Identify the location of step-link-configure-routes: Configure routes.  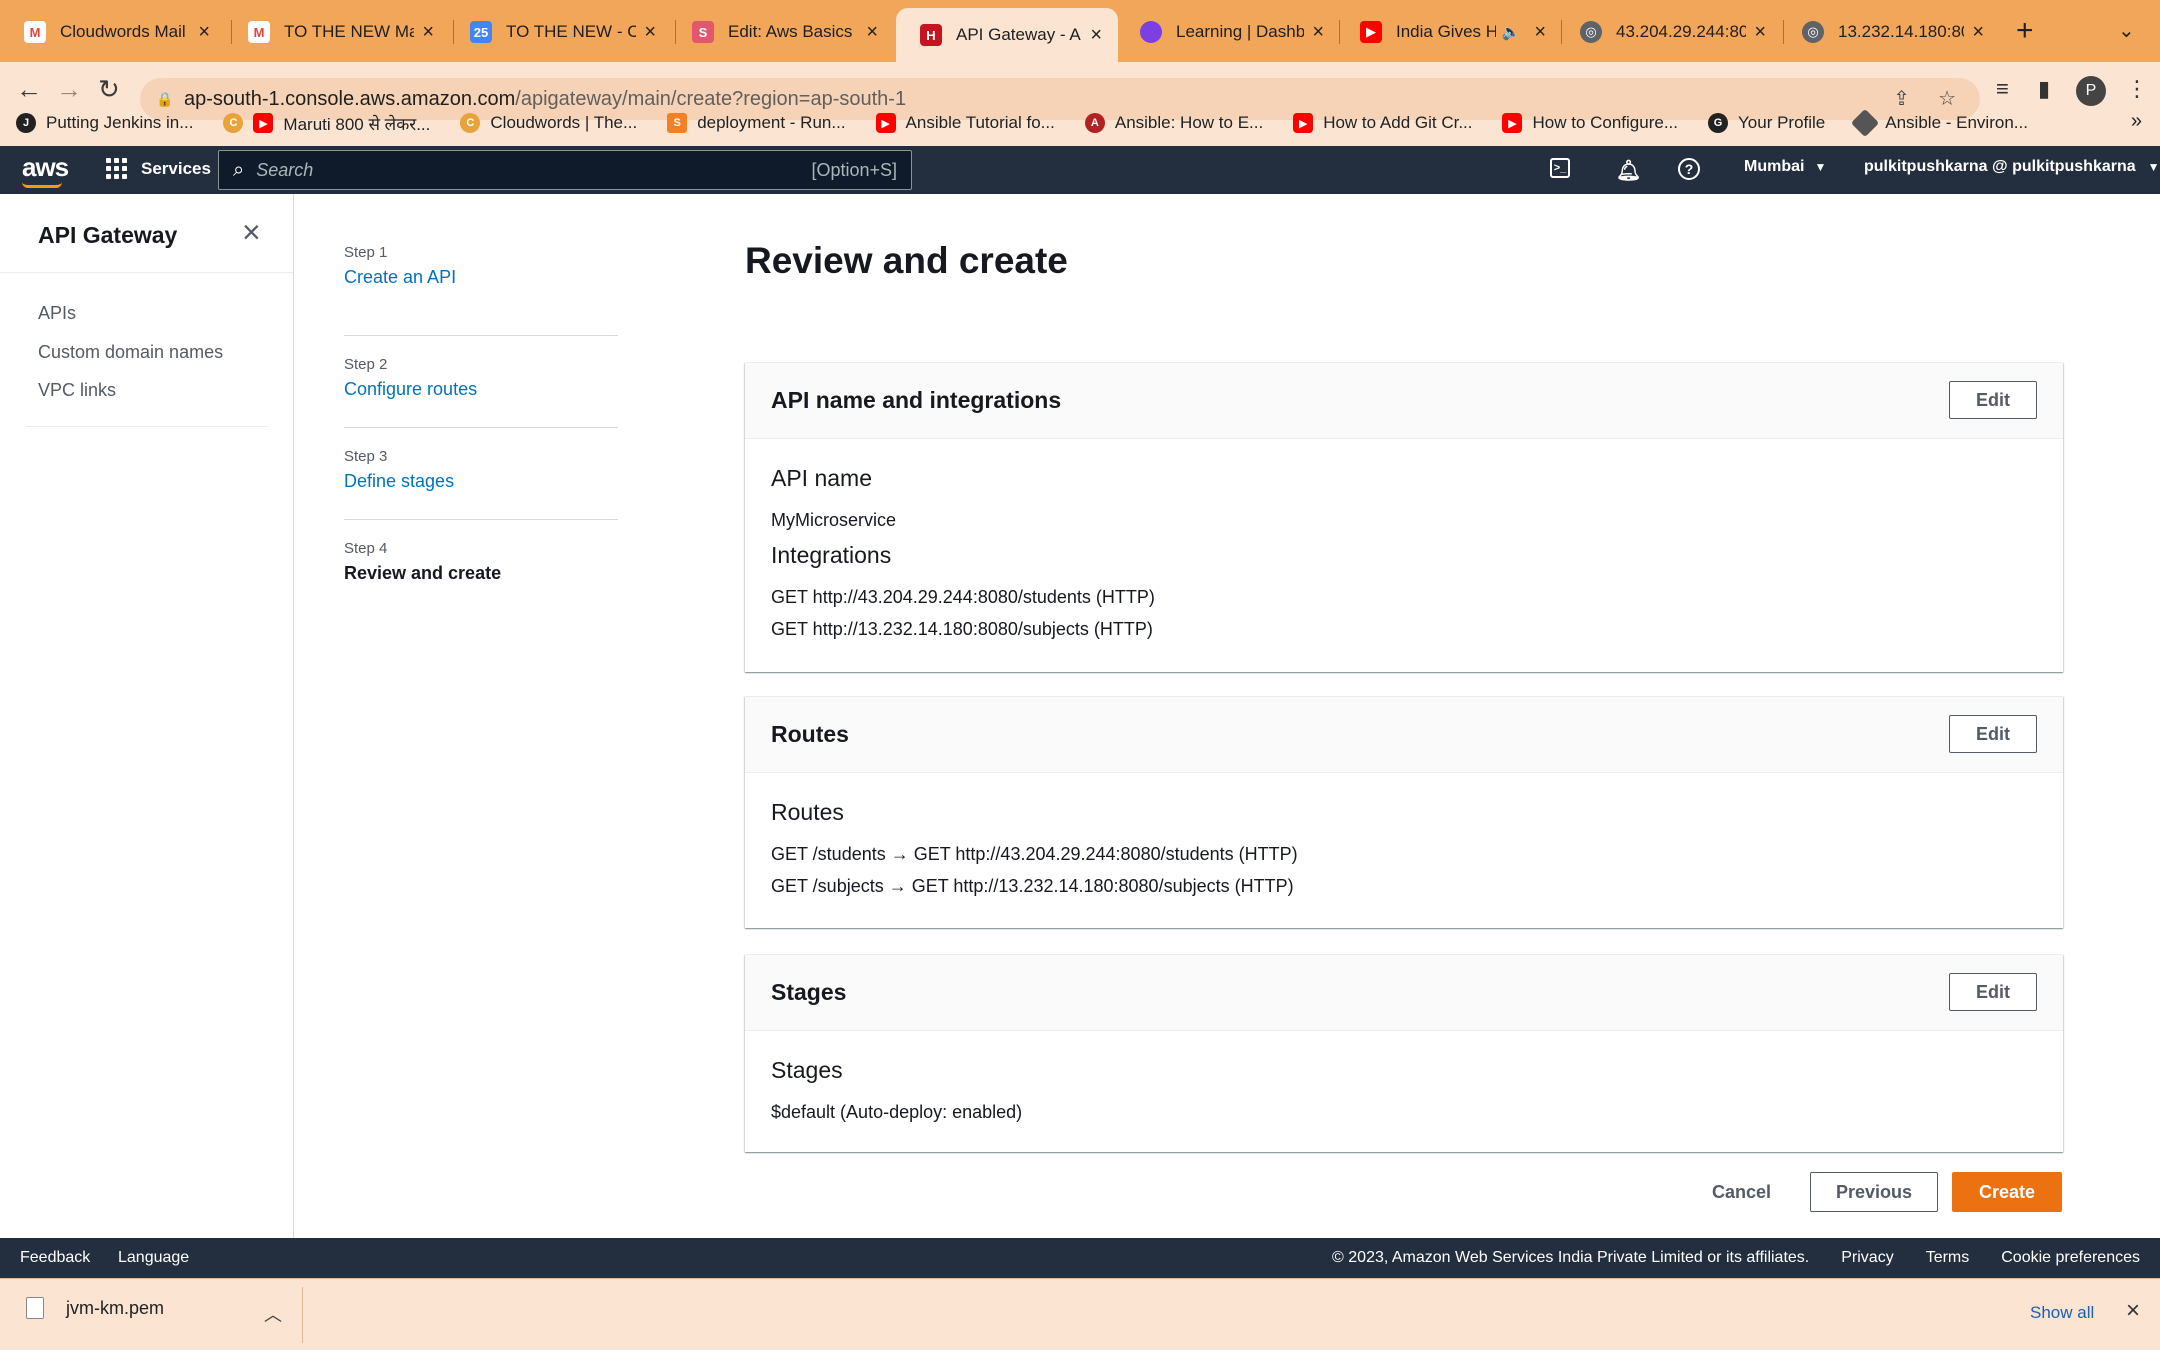
(481, 389).